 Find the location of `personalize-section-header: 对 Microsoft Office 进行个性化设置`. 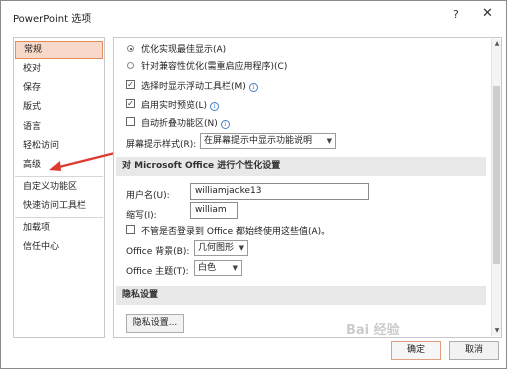

personalize-section-header: 对 Microsoft Office 进行个性化设置 is located at coordinates (301, 166).